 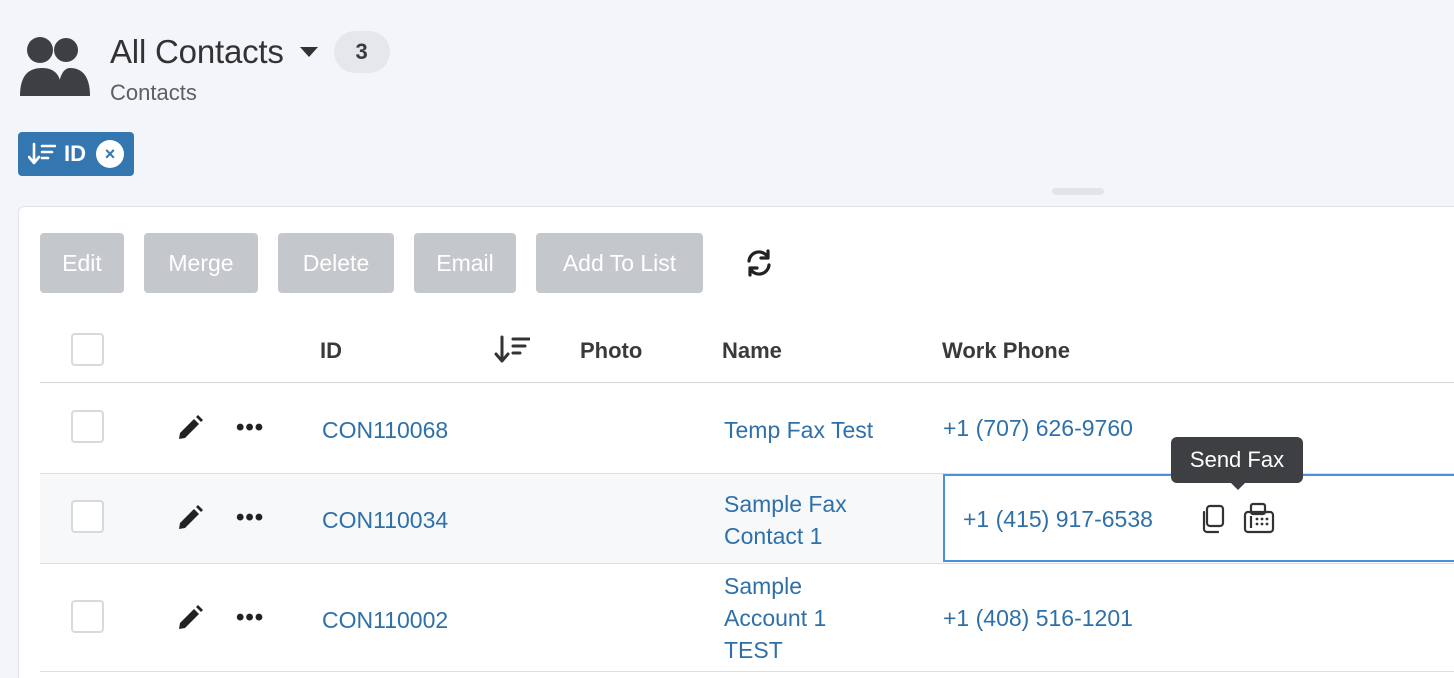 I want to click on contact-name-link: Sample Account 1 TEST, so click(x=775, y=618).